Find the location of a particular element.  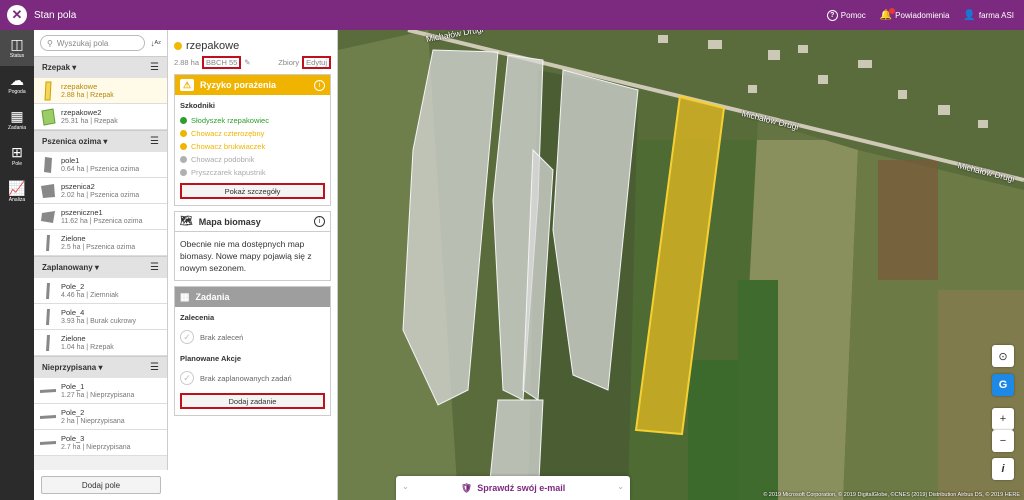

crops-link: Zbiory is located at coordinates (288, 62).